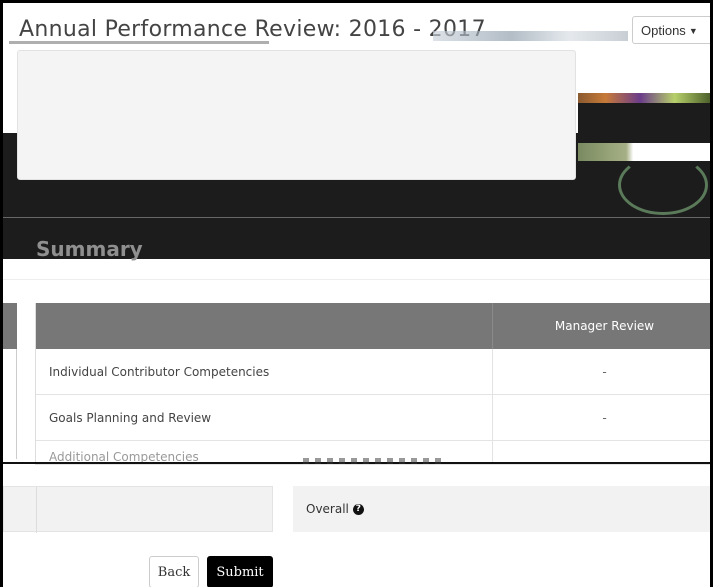  I want to click on table-header: Manager Review, so click(373, 326).